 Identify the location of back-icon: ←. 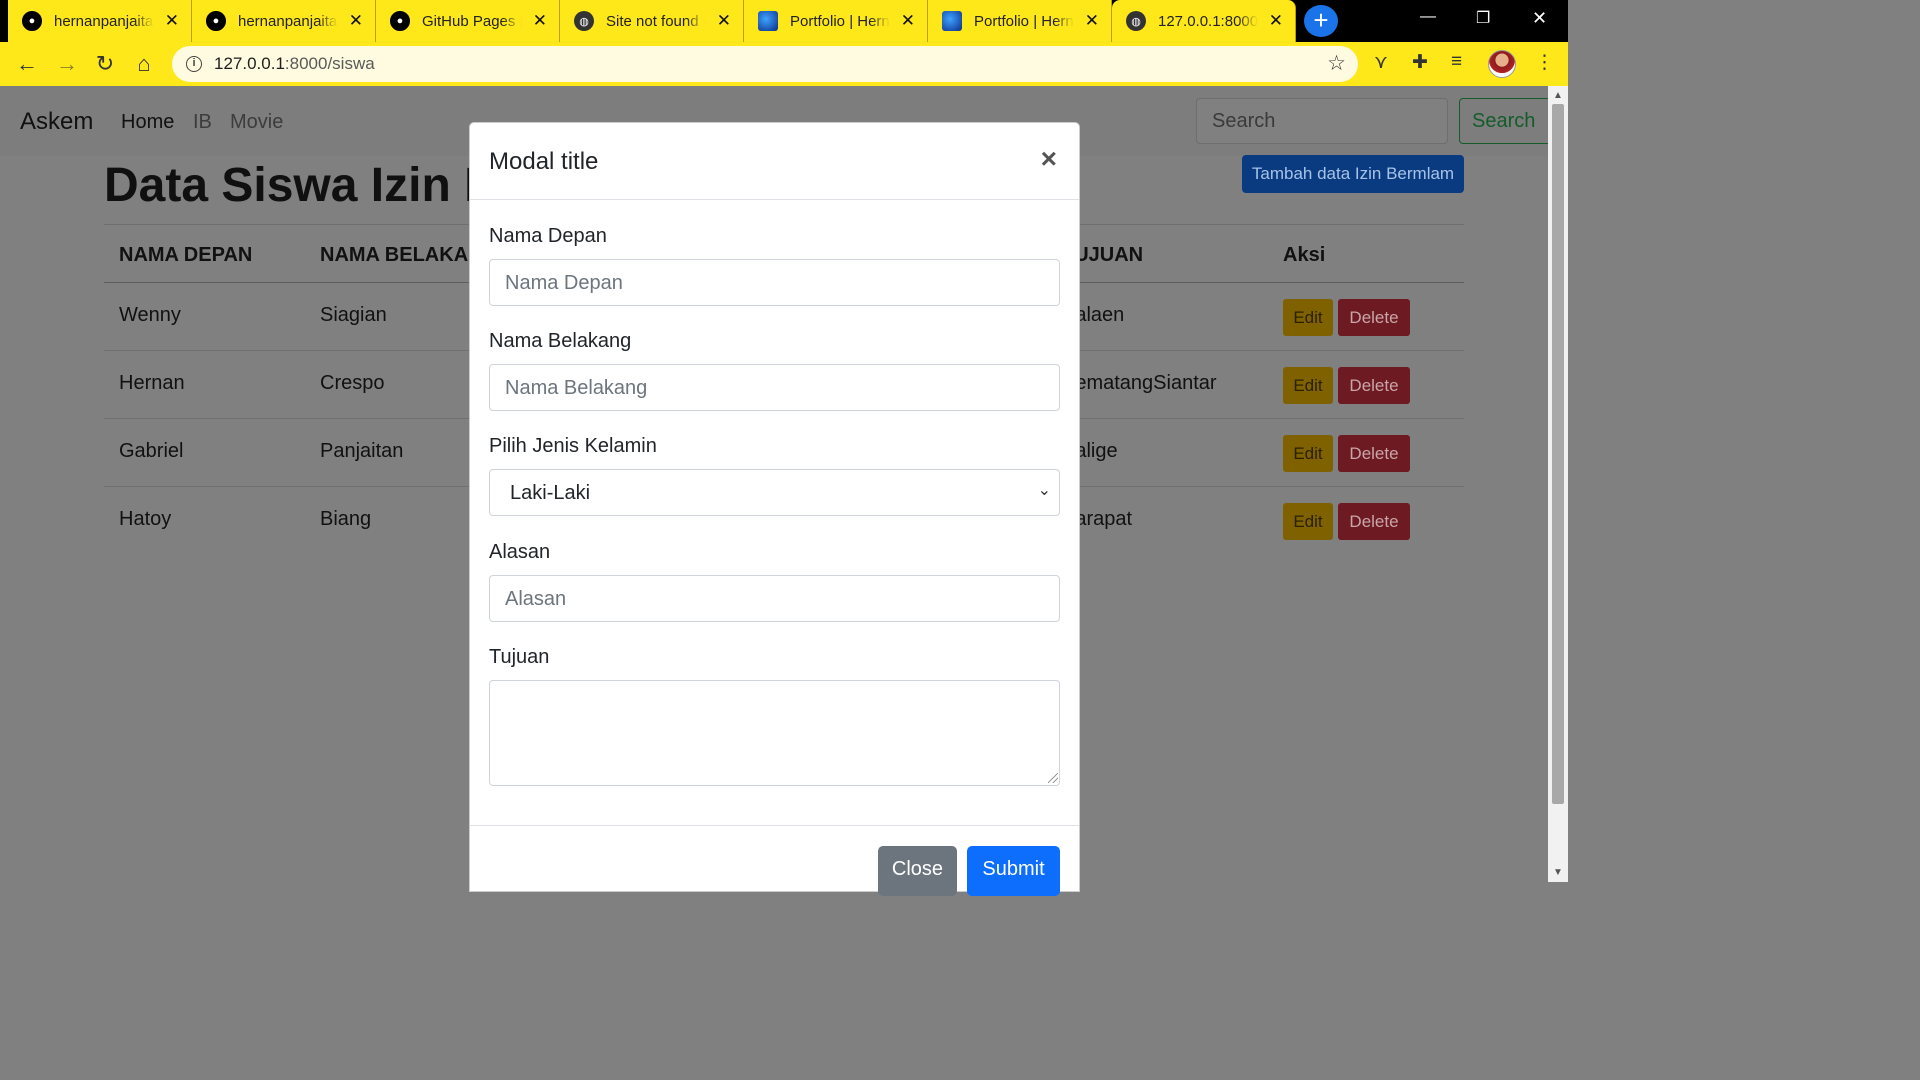
(27, 64).